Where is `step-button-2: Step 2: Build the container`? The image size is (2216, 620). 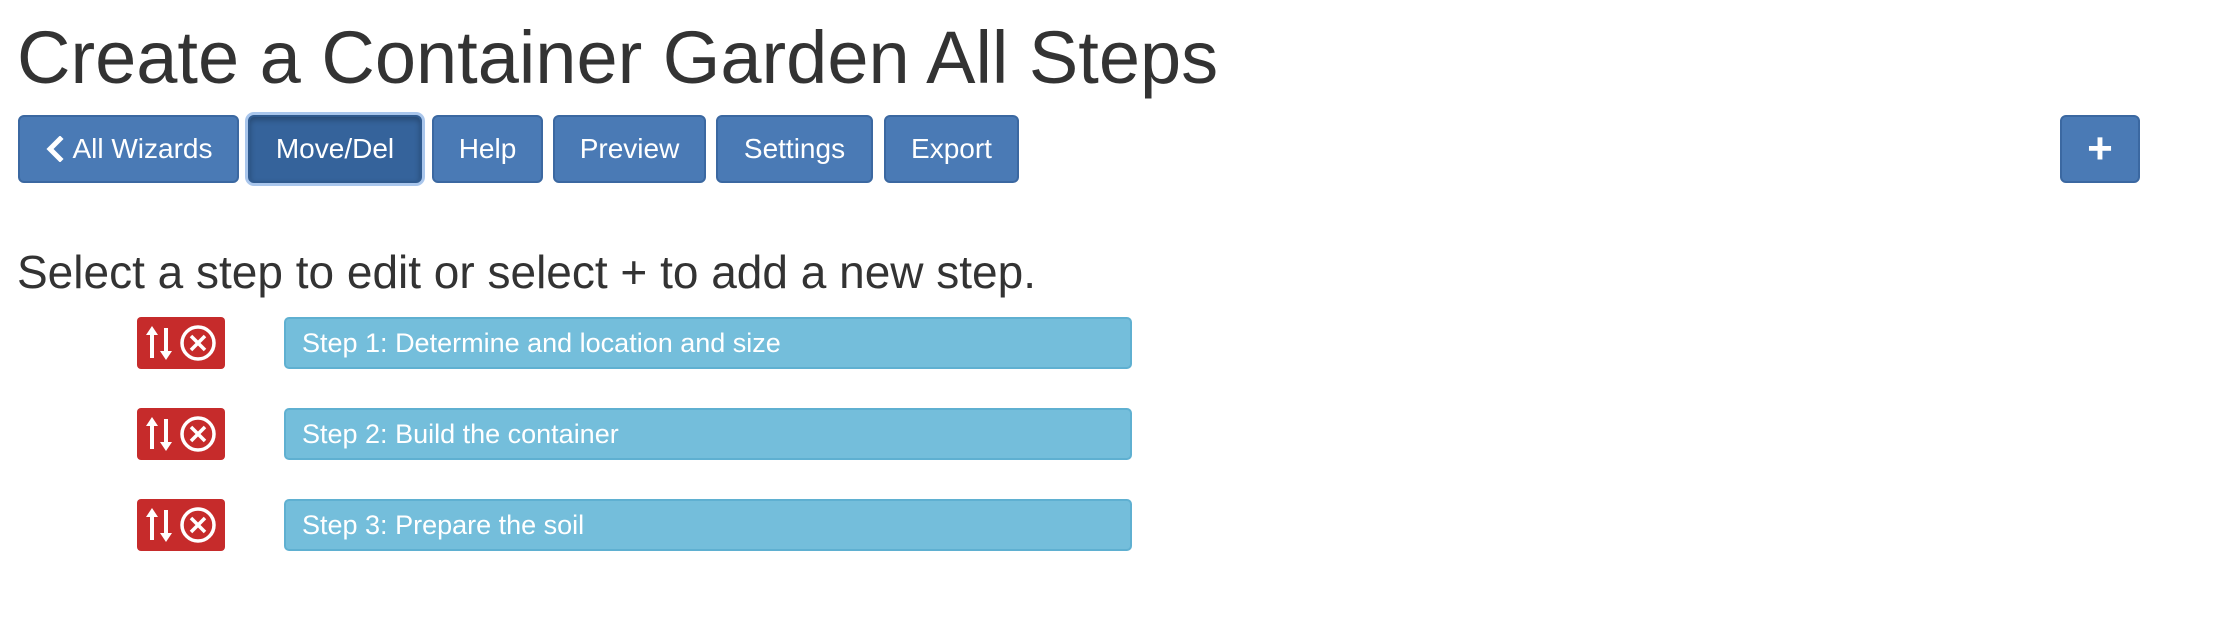
step-button-2: Step 2: Build the container is located at coordinates (708, 434).